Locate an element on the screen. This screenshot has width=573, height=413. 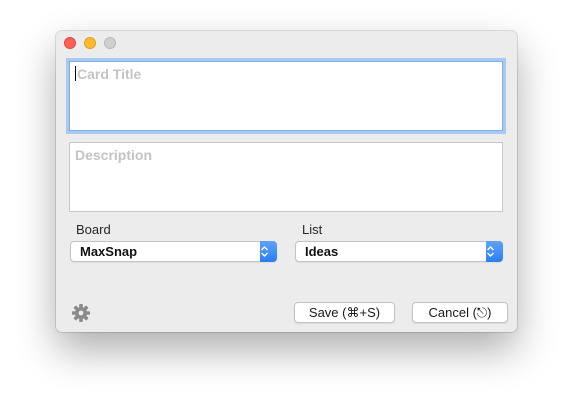
description-input: Description is located at coordinates (286, 177).